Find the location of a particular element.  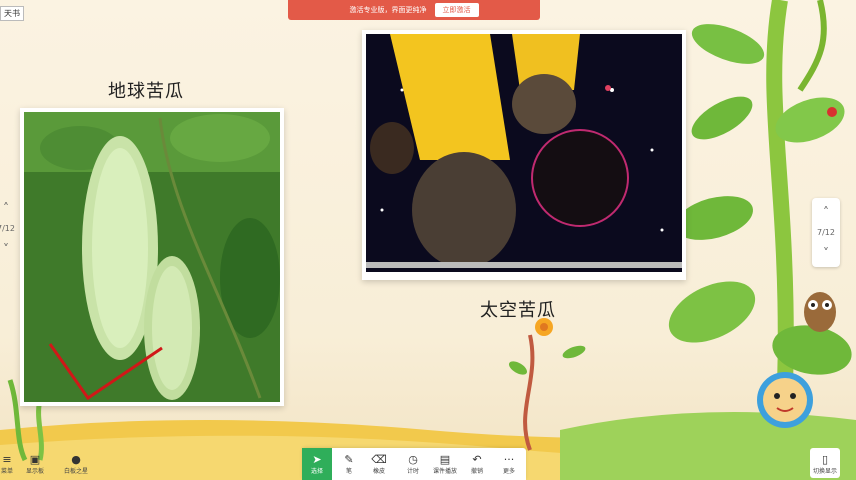

switch-icon: ▯ is located at coordinates (825, 459).